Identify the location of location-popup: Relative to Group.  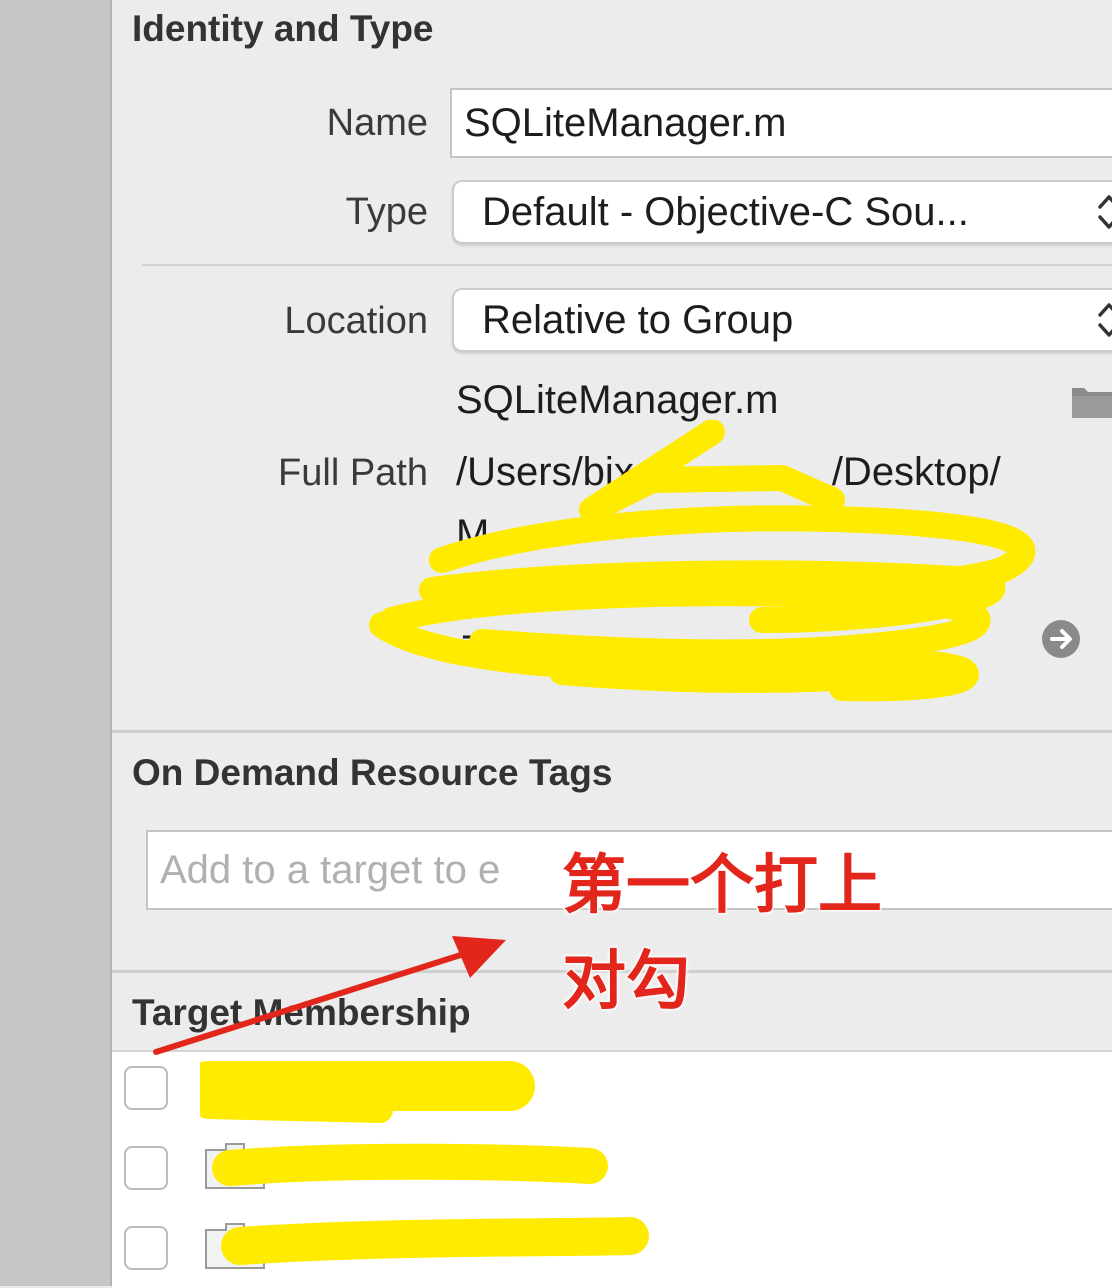
(782, 320).